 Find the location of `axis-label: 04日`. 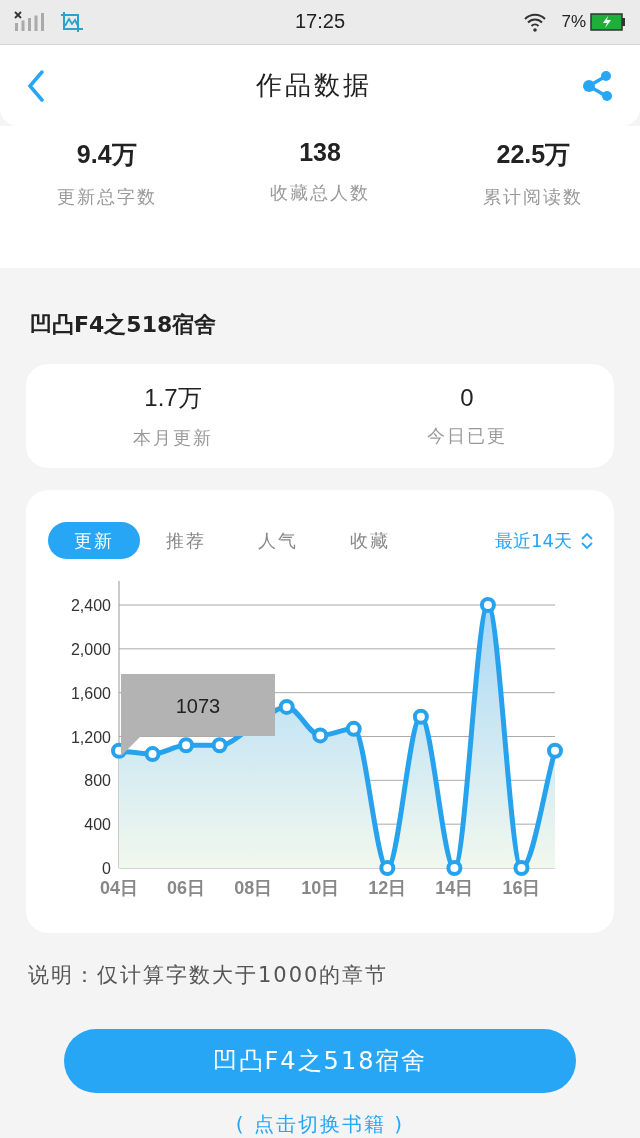

axis-label: 04日 is located at coordinates (119, 888).